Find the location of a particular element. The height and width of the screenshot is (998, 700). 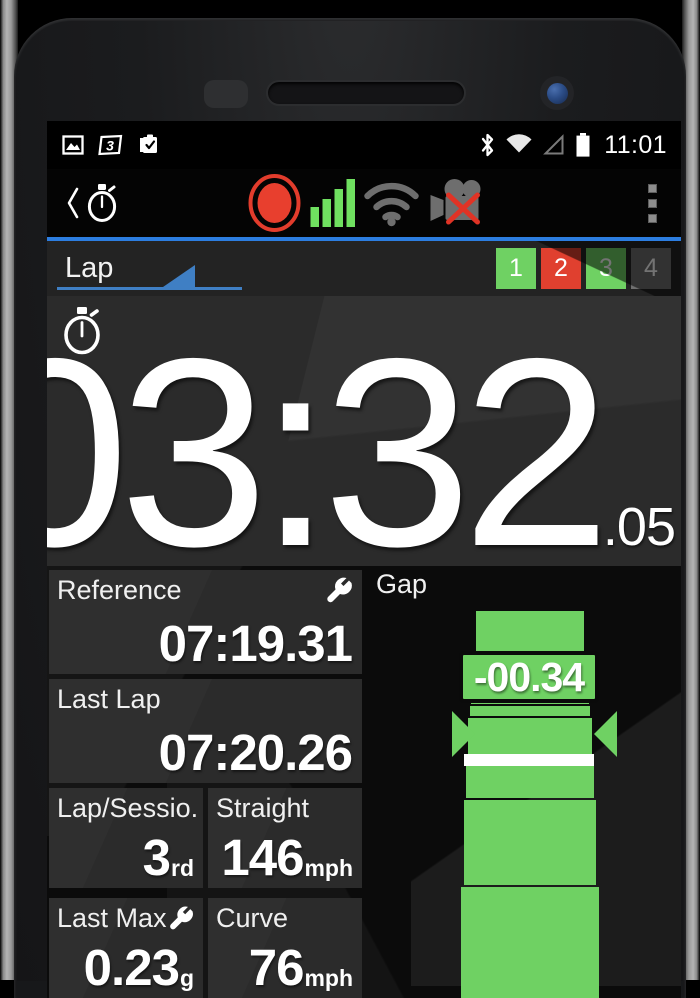

tile-header: Lap/Sessio. is located at coordinates (127, 808).